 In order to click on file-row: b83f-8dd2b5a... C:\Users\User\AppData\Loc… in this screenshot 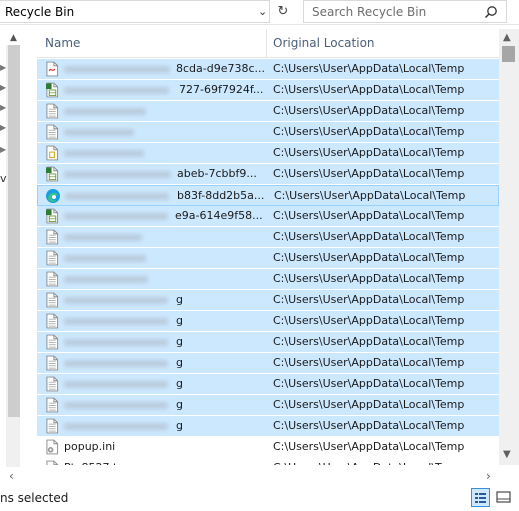, I will do `click(268, 195)`.